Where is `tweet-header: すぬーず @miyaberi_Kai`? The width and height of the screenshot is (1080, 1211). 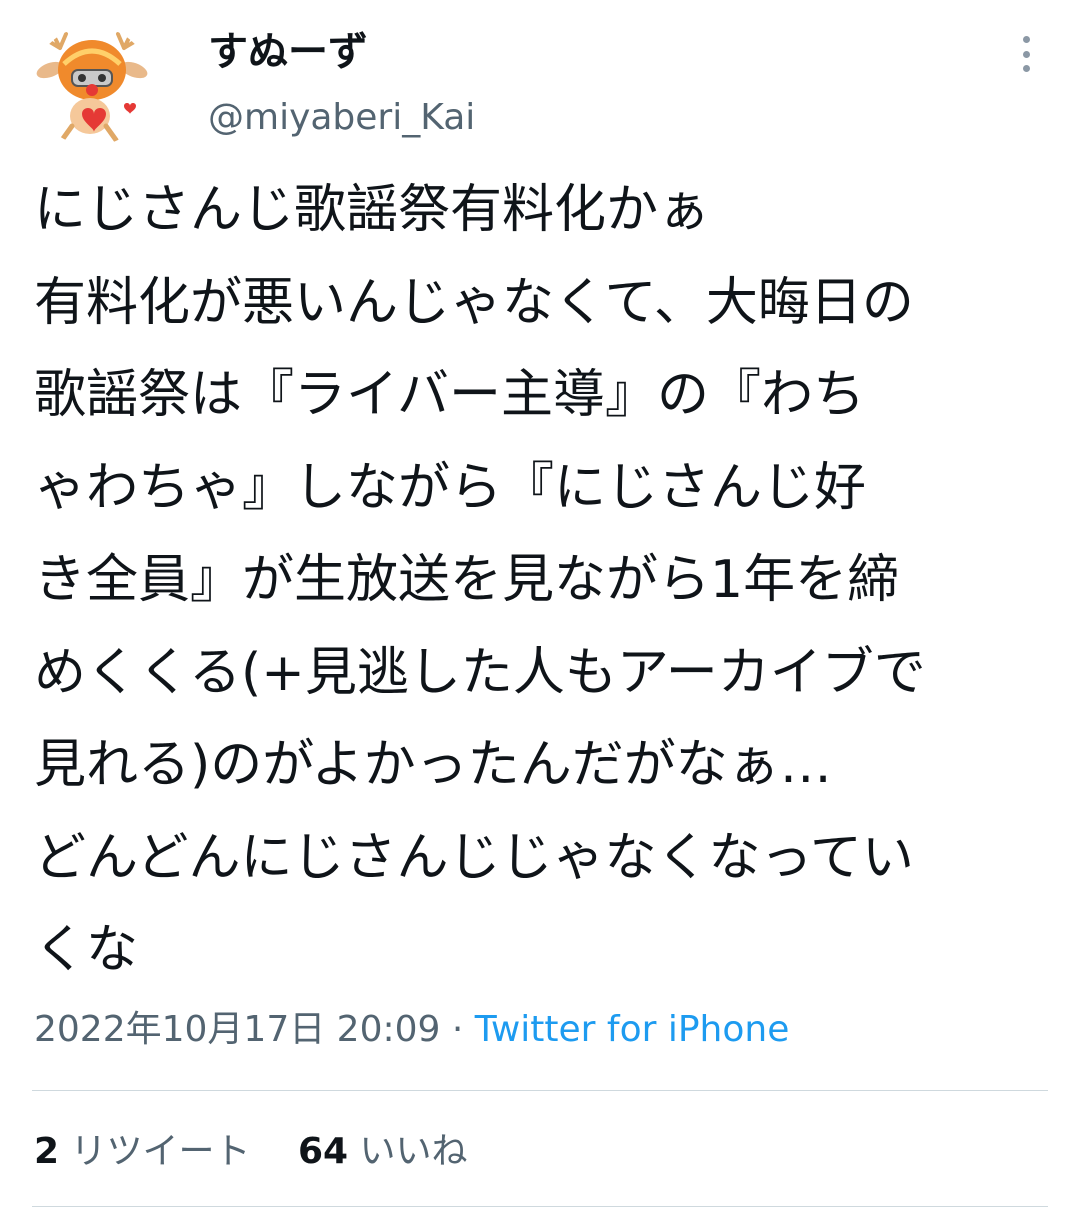 tweet-header: すぬーず @miyaberi_Kai is located at coordinates (540, 80).